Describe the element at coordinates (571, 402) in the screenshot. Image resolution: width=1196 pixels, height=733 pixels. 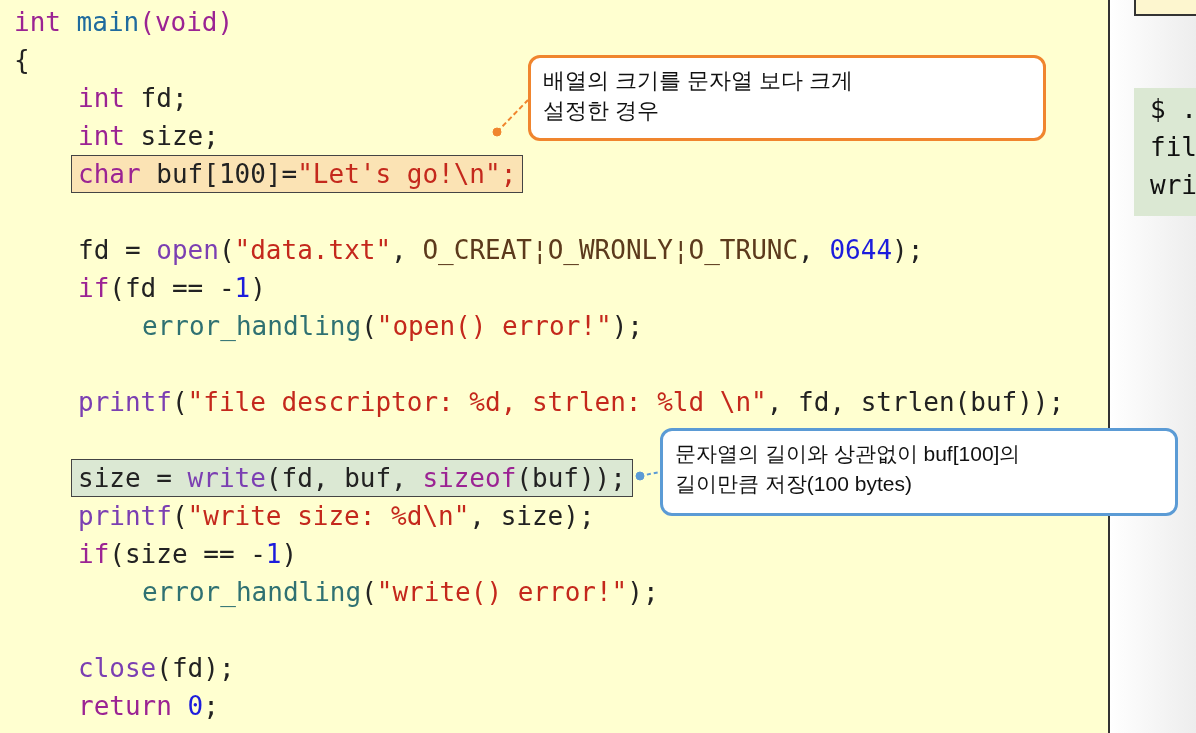
I see `code-line: printf("file descriptor: %d, strlen: %ld \n", fd, strlen(buf));` at that location.